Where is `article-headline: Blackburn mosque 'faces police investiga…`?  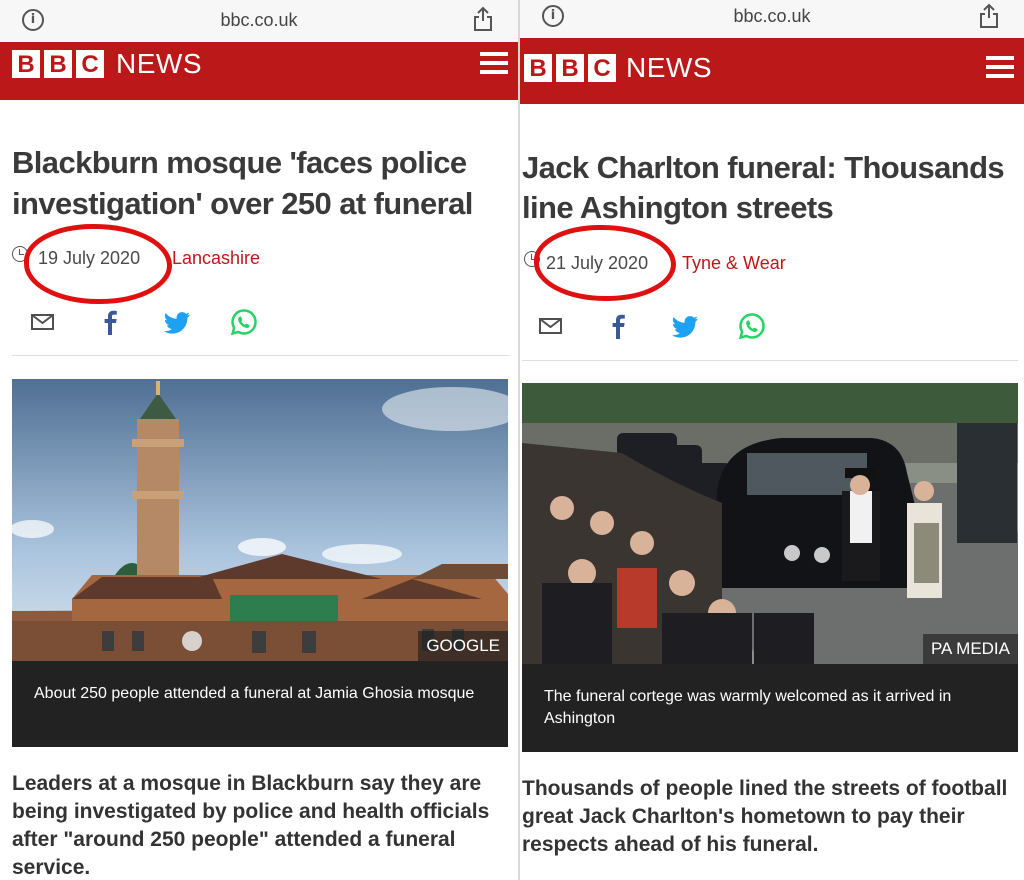
article-headline: Blackburn mosque 'faces police investiga… is located at coordinates (242, 183).